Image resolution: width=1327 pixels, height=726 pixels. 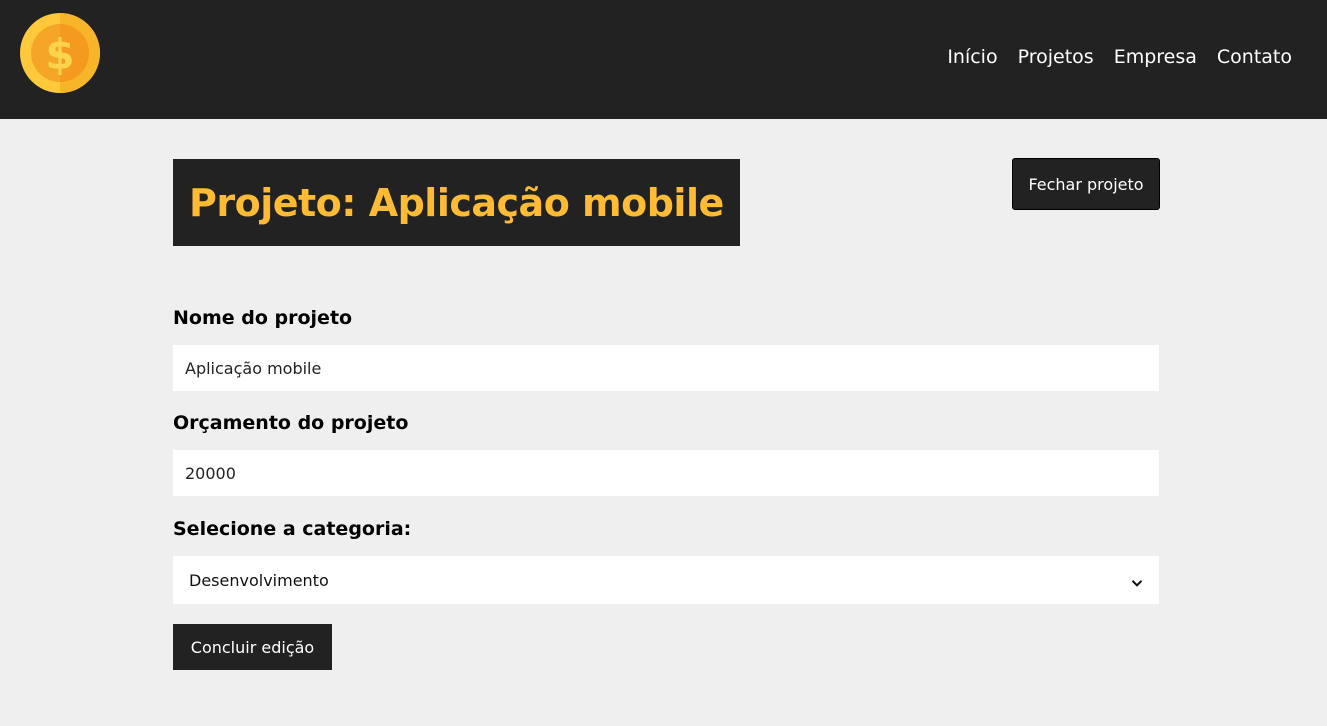 What do you see at coordinates (1137, 580) in the screenshot?
I see `chevron-down-icon` at bounding box center [1137, 580].